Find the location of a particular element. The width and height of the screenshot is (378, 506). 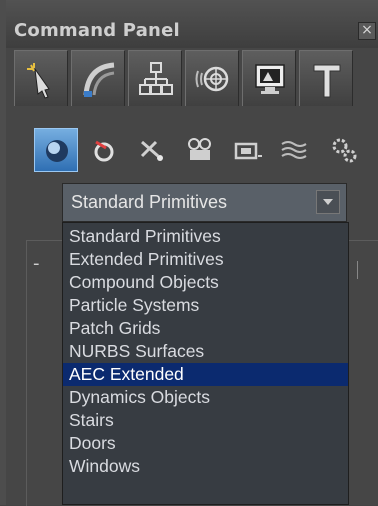

tab-motion is located at coordinates (212, 78).